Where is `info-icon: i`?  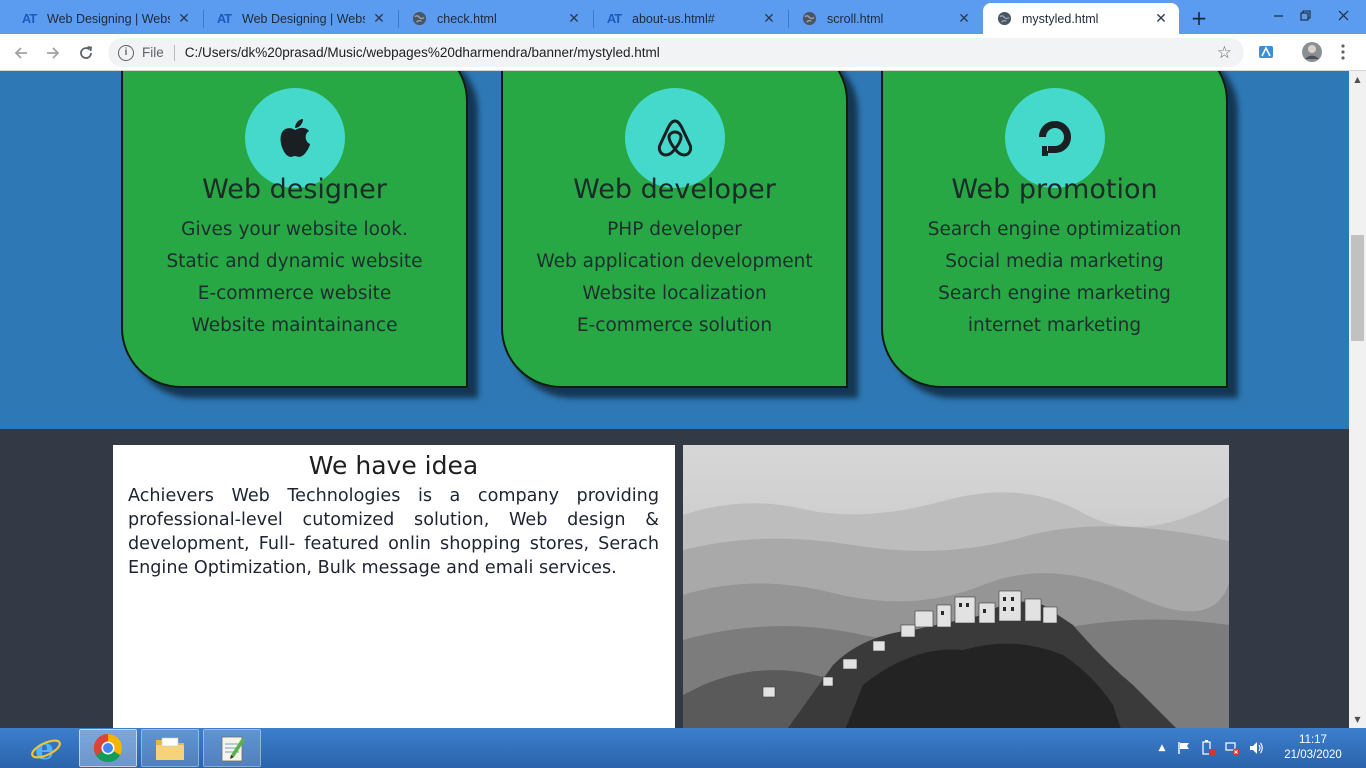 info-icon: i is located at coordinates (126, 52).